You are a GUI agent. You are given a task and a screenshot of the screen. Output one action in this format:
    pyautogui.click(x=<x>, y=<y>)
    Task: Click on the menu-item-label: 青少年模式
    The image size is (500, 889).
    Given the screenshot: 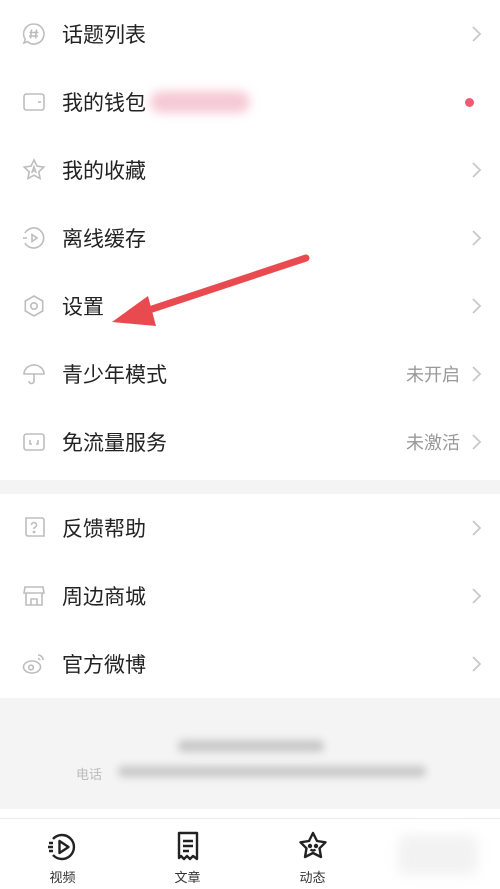 What is the action you would take?
    pyautogui.click(x=114, y=375)
    